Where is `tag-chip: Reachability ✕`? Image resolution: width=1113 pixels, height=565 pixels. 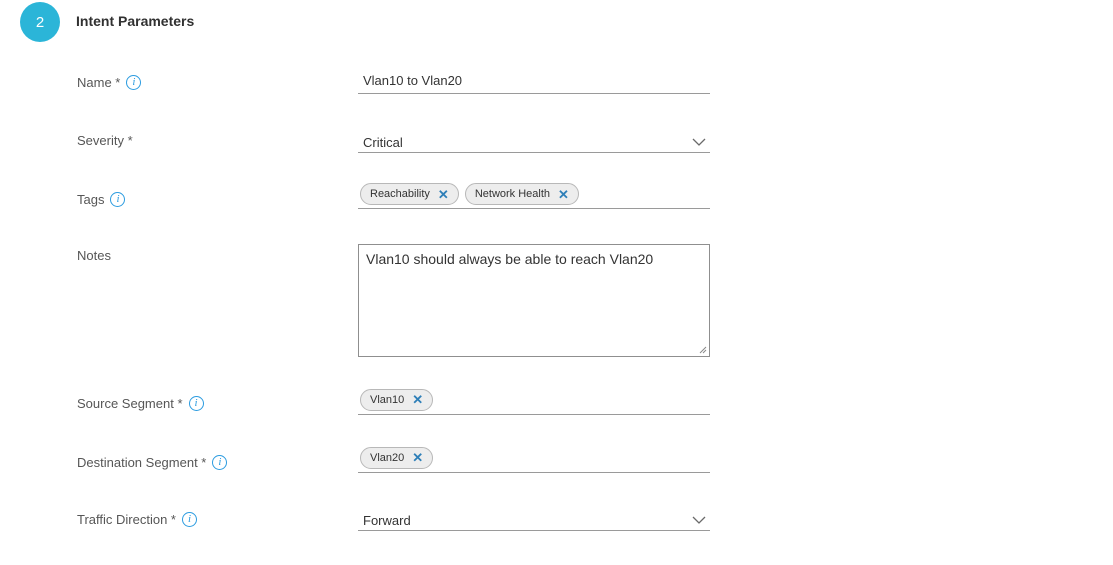 tag-chip: Reachability ✕ is located at coordinates (409, 194).